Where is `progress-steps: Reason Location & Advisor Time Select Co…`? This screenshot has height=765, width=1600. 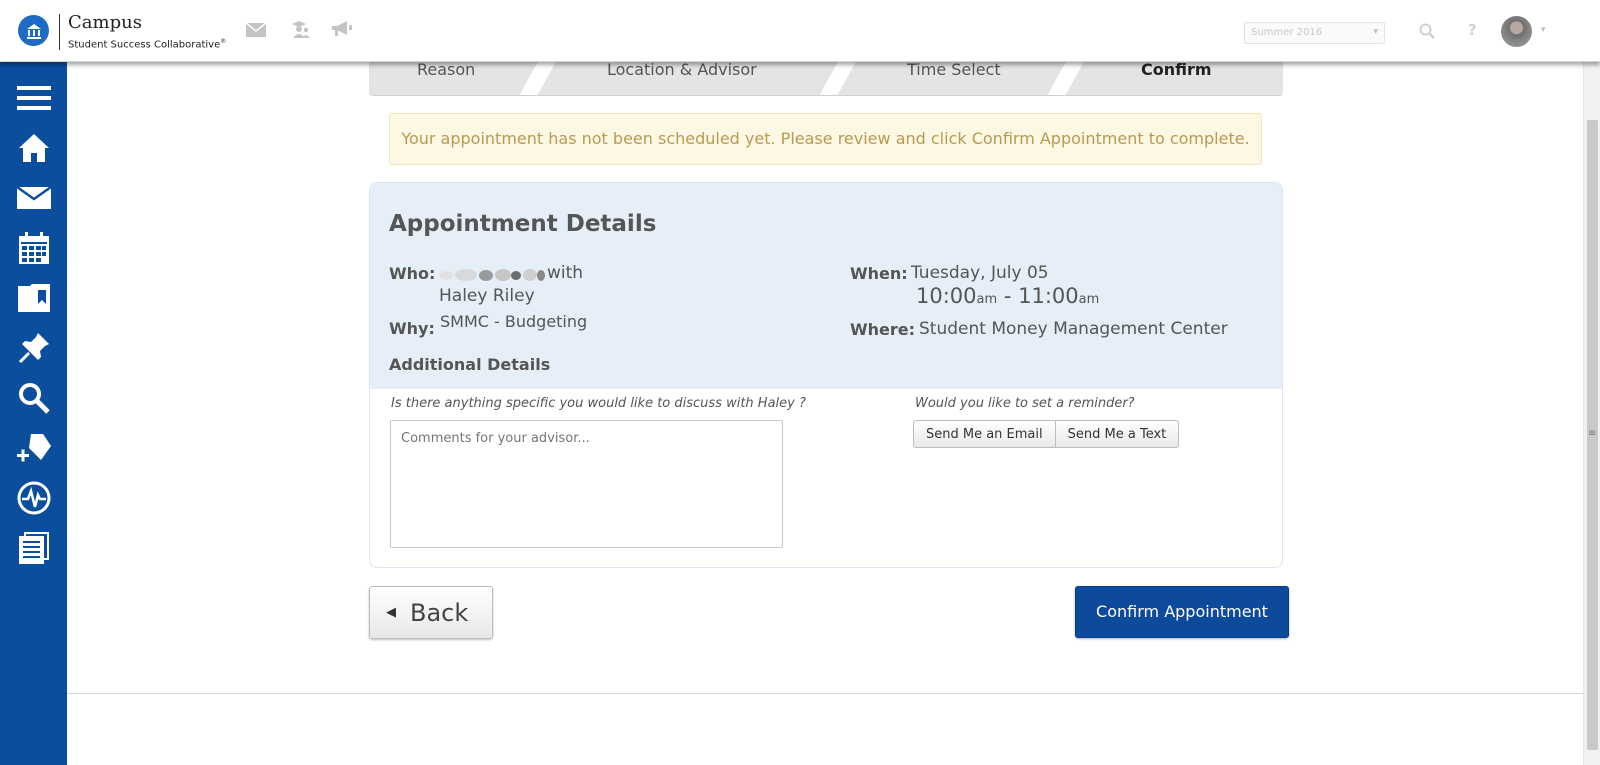
progress-steps: Reason Location & Advisor Time Select Co… is located at coordinates (826, 76).